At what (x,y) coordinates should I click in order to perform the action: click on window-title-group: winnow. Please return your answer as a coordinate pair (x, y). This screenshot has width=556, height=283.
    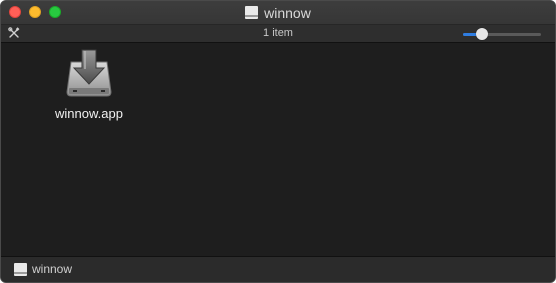
    Looking at the image, I should click on (278, 12).